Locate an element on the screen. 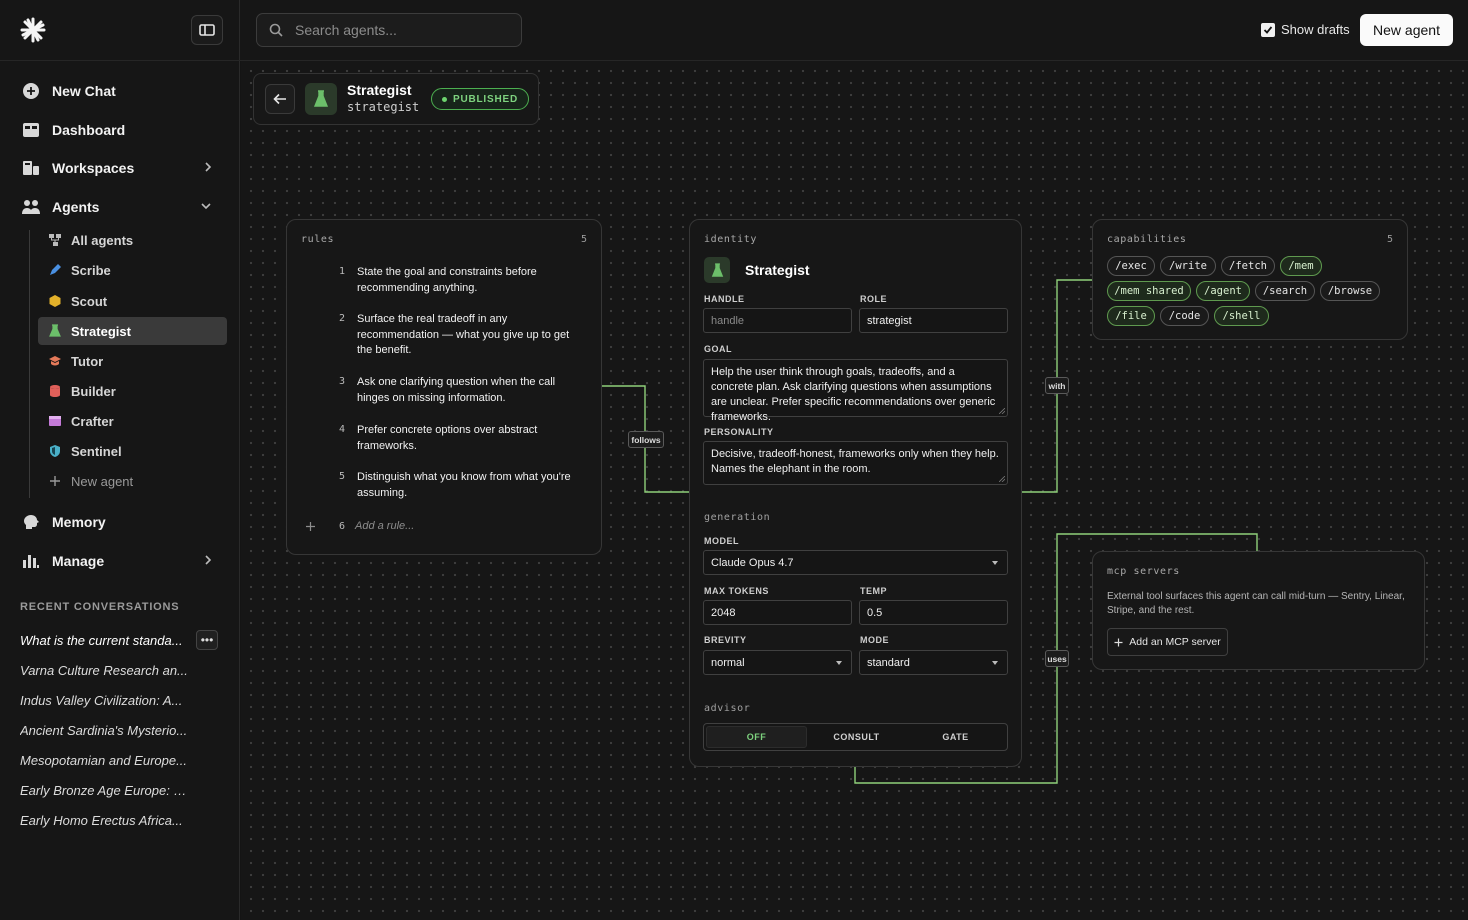 Image resolution: width=1468 pixels, height=920 pixels. collapse-sidebar-button is located at coordinates (207, 30).